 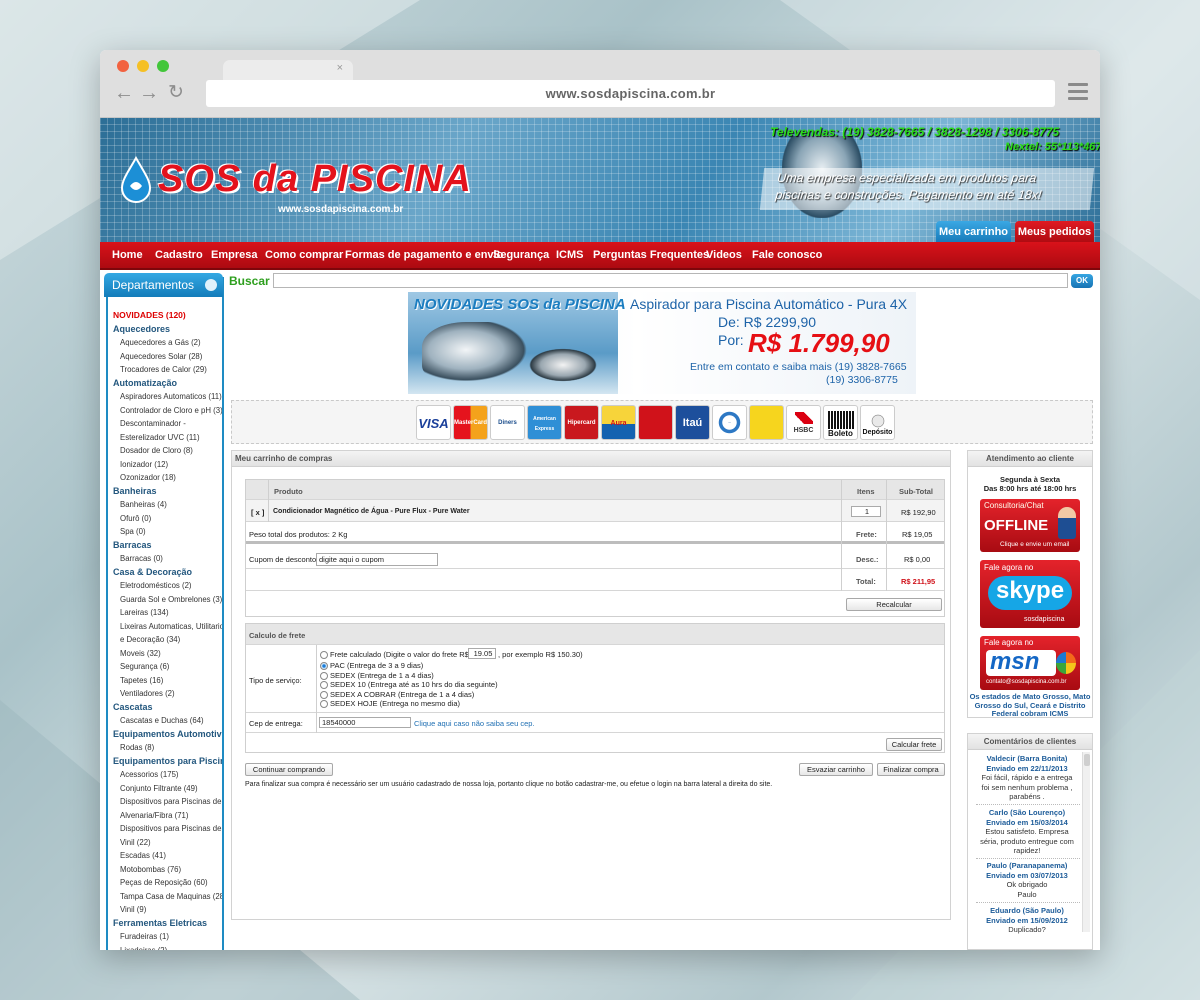 What do you see at coordinates (914, 744) in the screenshot?
I see `calculate-freight-button: Calcular frete` at bounding box center [914, 744].